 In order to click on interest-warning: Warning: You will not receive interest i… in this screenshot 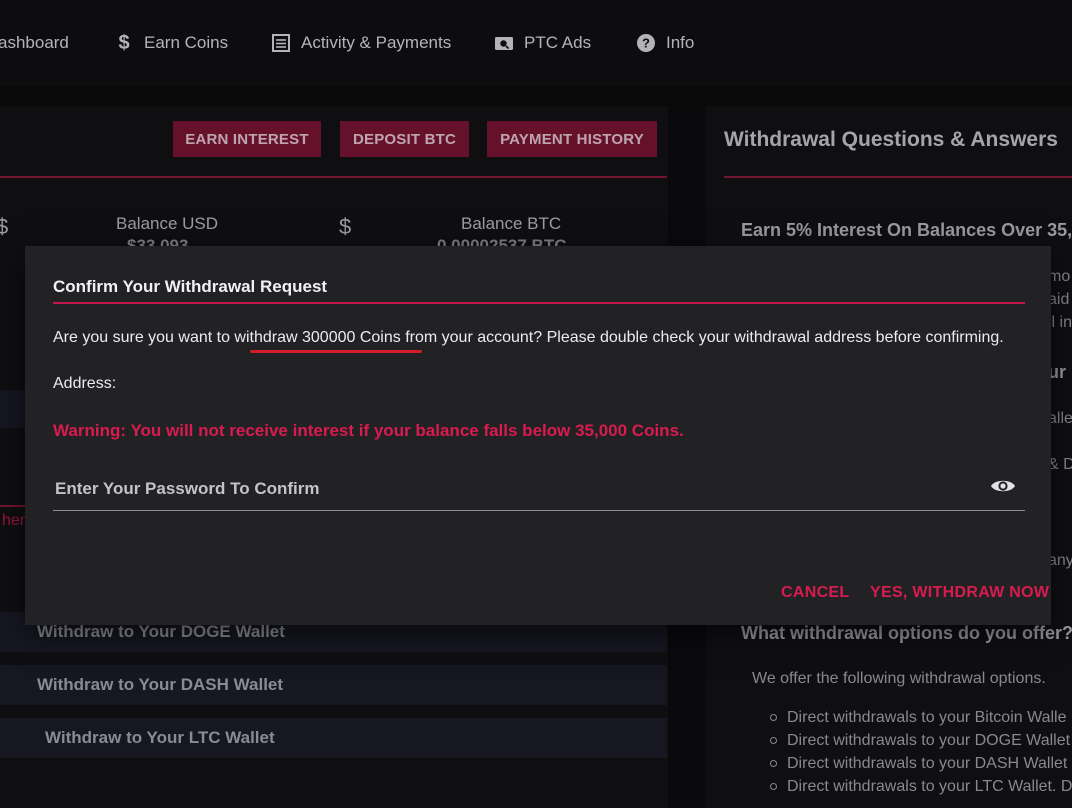, I will do `click(368, 430)`.